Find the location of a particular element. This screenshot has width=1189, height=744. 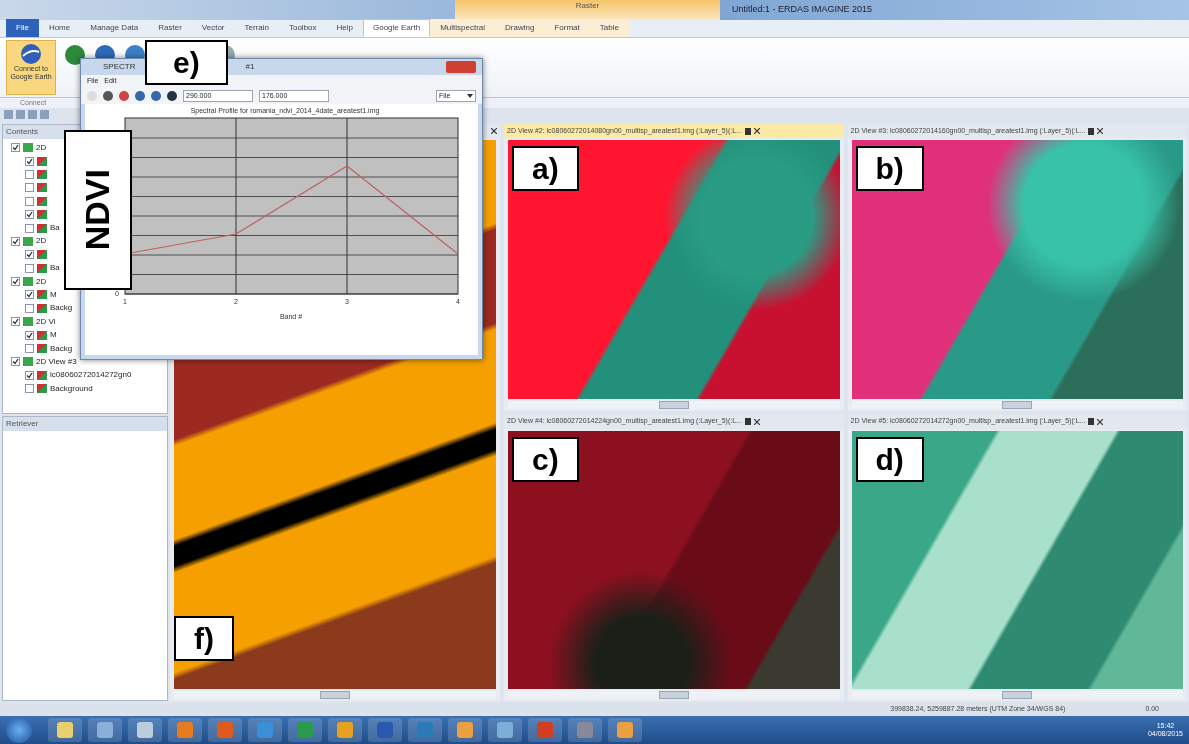

ribbon-tab: Drawing is located at coordinates (520, 28).